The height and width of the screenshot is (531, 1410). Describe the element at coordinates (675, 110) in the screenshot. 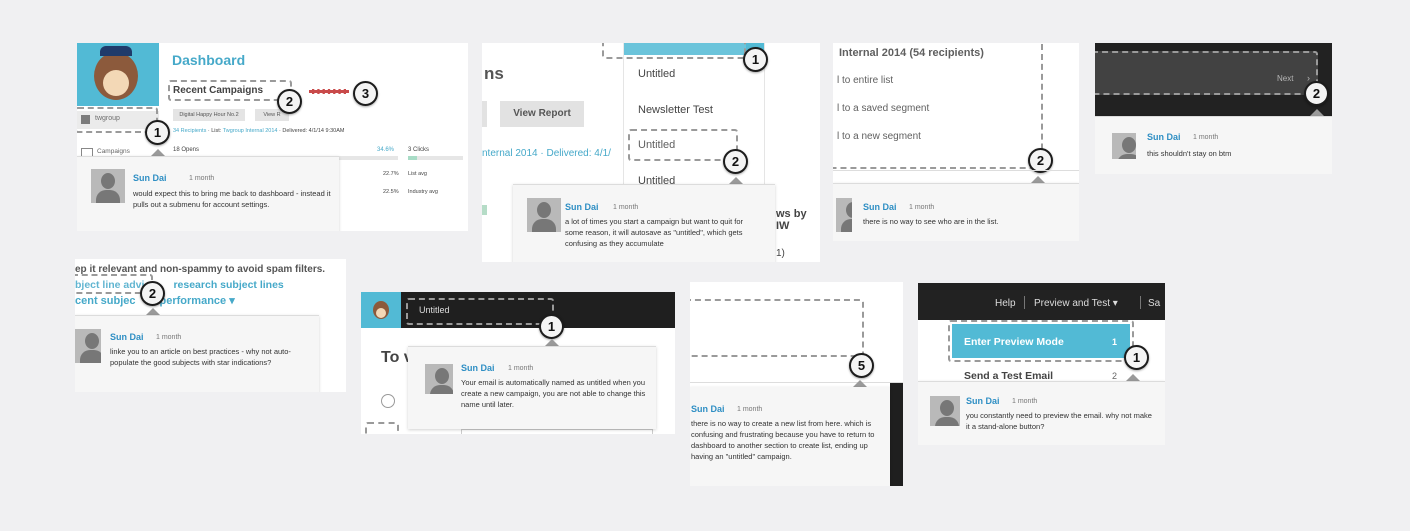

I see `menu-item-newsletter-test: Newsletter Test` at that location.